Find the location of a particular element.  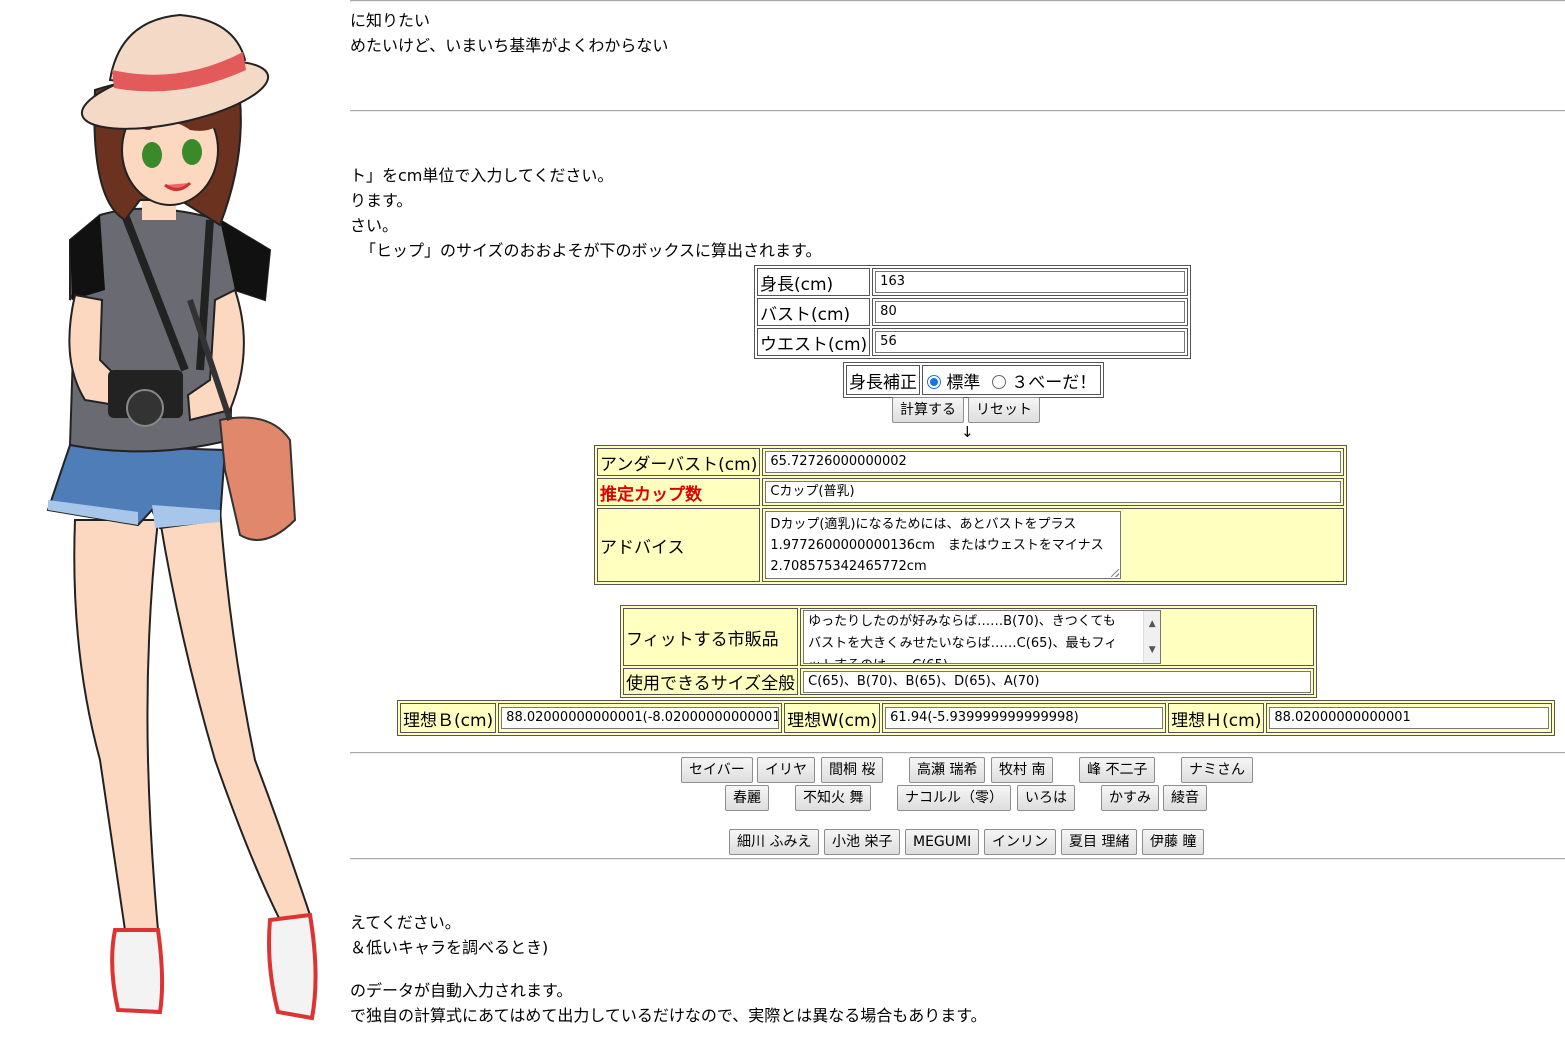

ideal-b-label: 理想Ｂ(cm) is located at coordinates (448, 718).